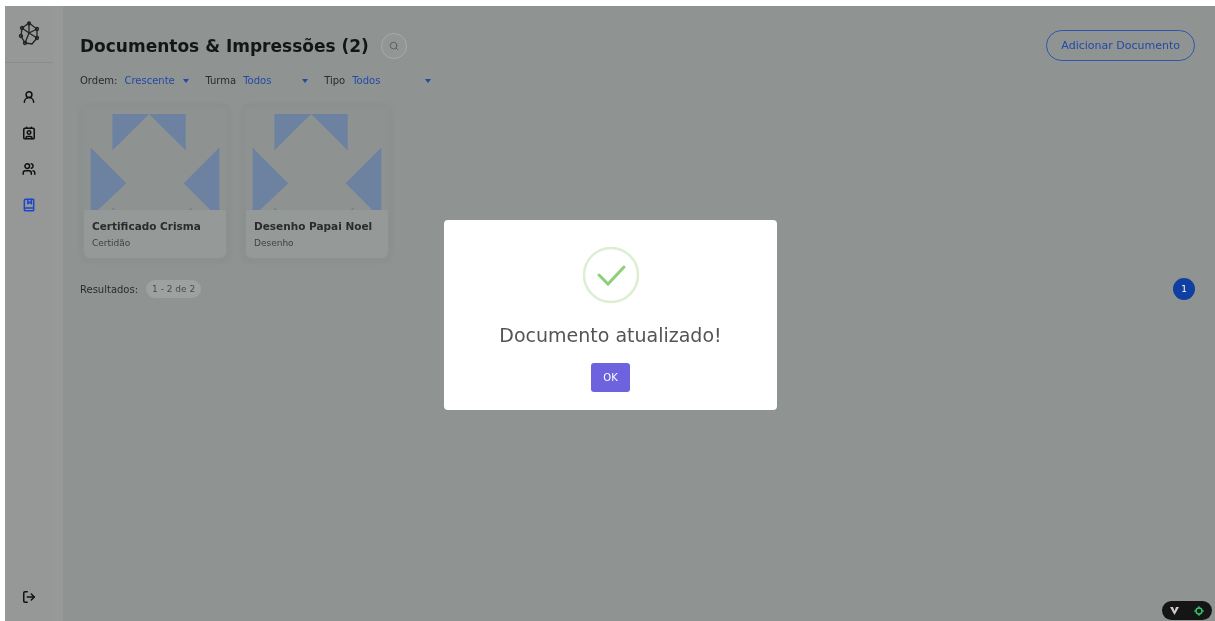 This screenshot has height=621, width=1215. I want to click on page-title: Documentos & Impressões (2), so click(224, 45).